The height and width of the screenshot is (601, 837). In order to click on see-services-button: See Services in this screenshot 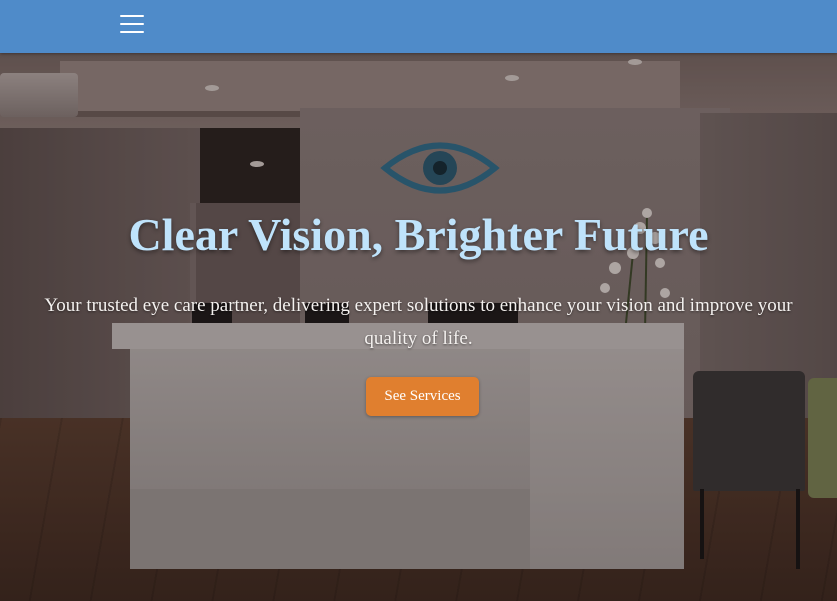, I will do `click(422, 396)`.